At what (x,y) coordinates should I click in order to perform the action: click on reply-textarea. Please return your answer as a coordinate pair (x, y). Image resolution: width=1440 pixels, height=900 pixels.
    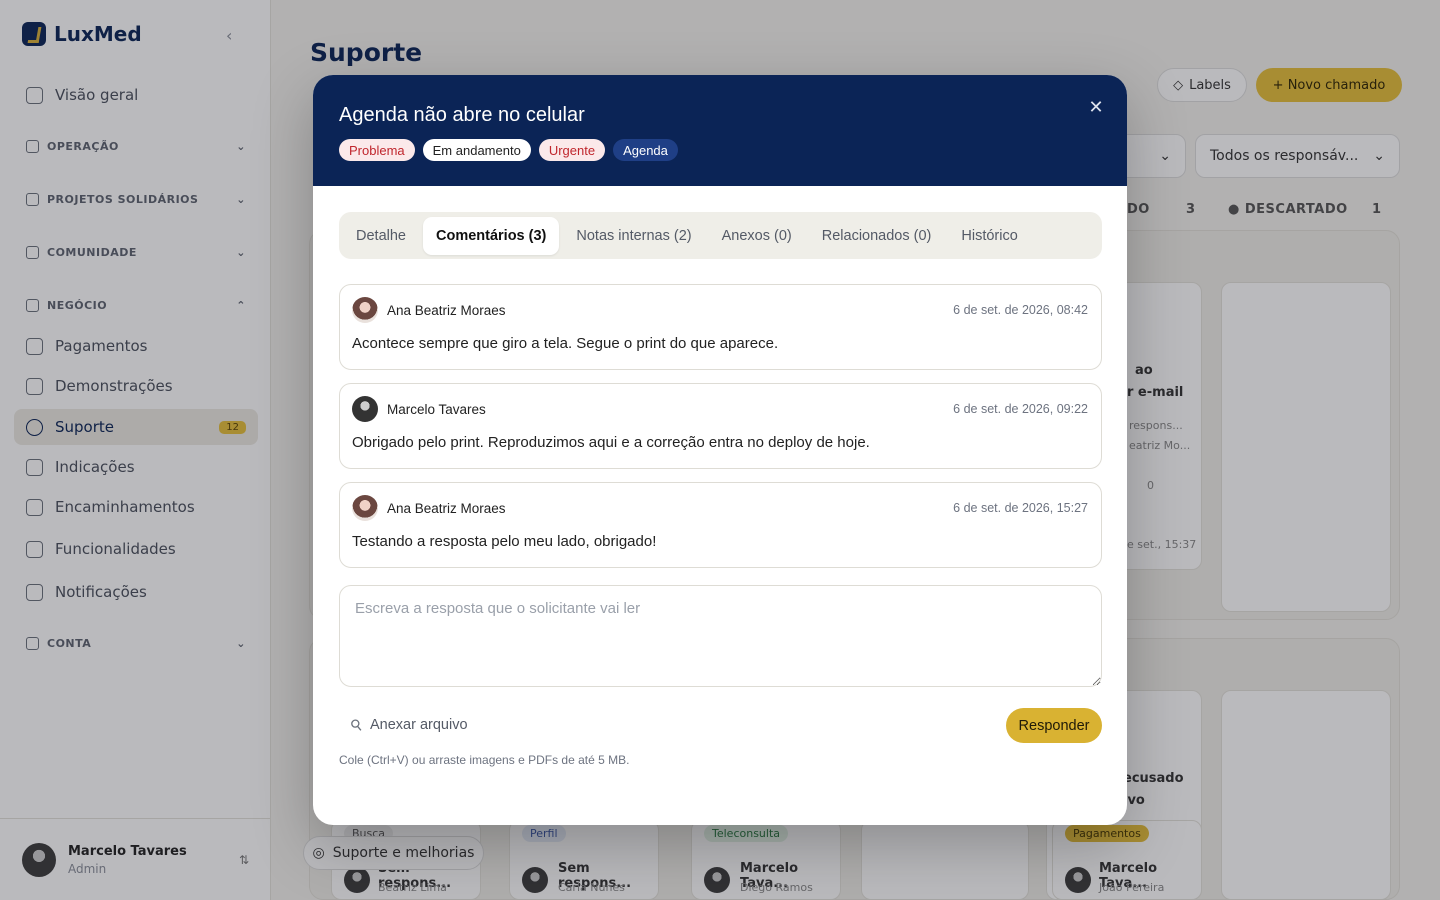
    Looking at the image, I should click on (720, 636).